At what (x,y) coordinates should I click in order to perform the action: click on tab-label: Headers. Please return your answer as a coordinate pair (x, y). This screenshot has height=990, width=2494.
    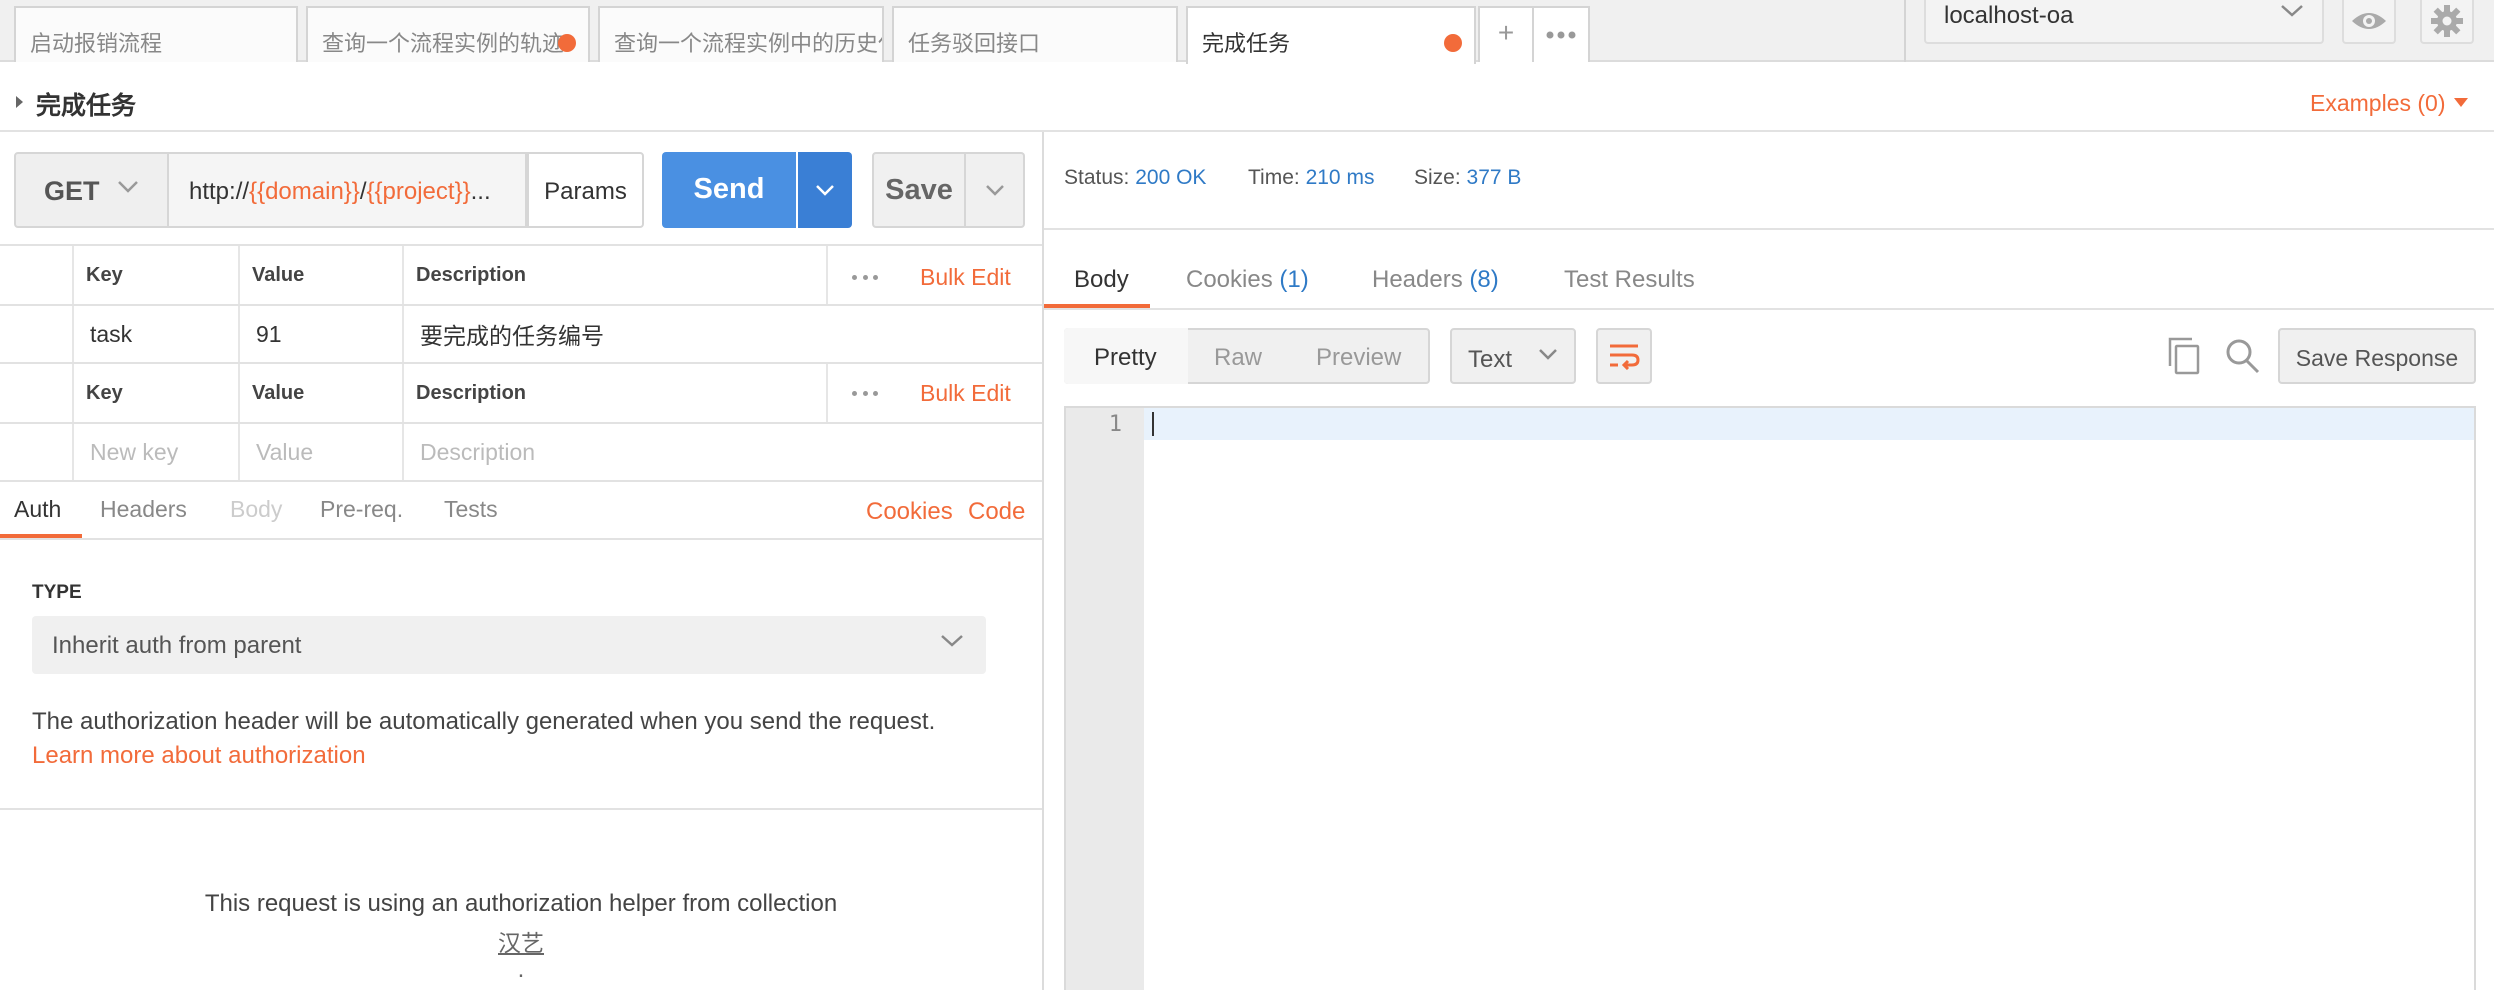
    Looking at the image, I should click on (1417, 279).